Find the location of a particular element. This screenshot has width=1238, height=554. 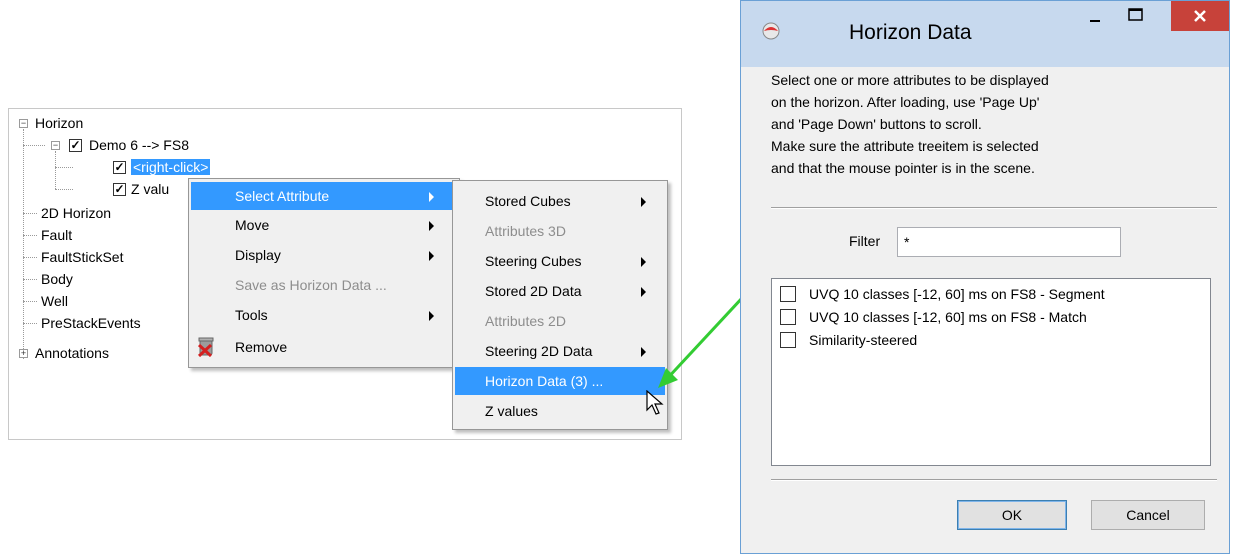

close-button is located at coordinates (1200, 16).